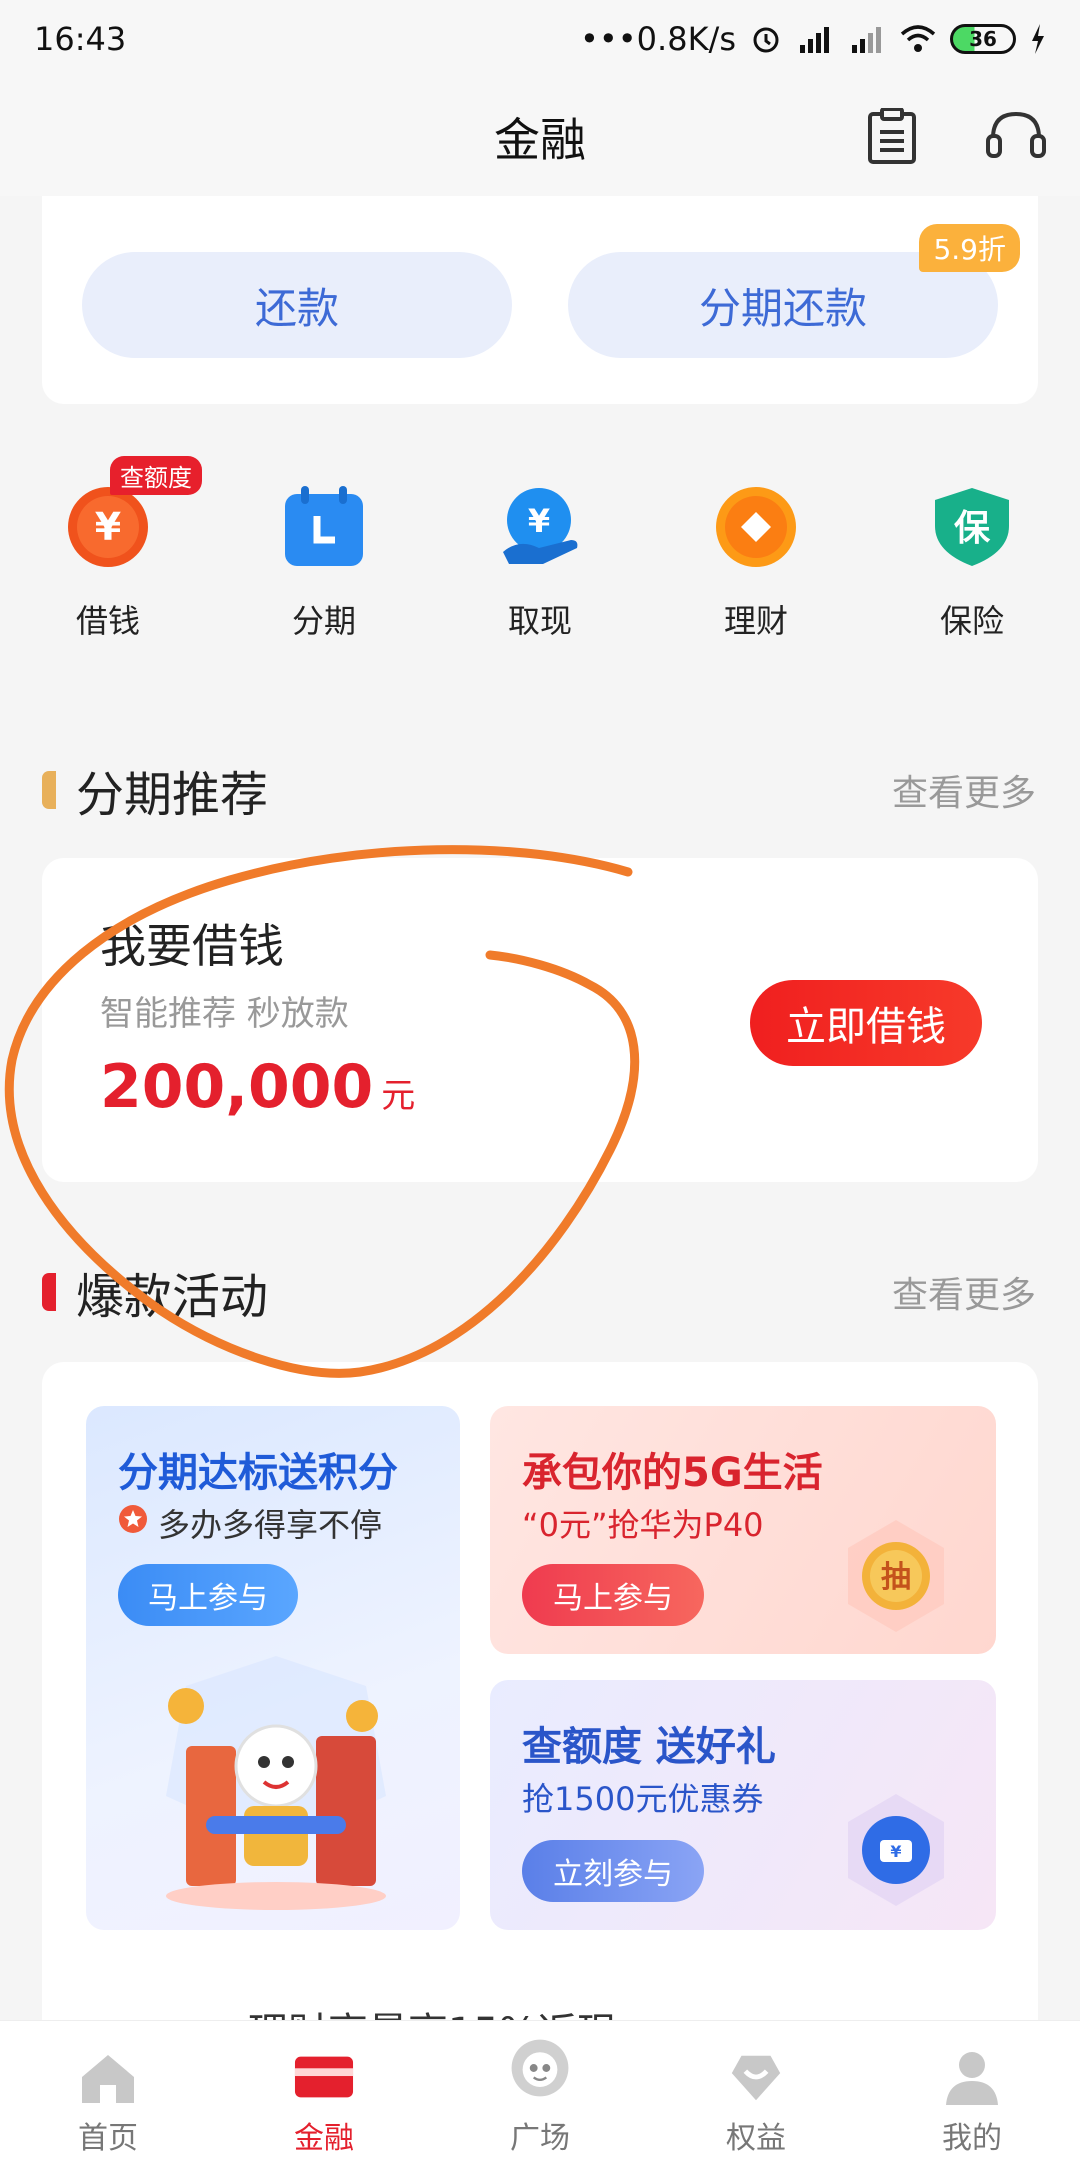 The height and width of the screenshot is (2160, 1080). Describe the element at coordinates (658, 39) in the screenshot. I see `network-speed: •••0.8K/s` at that location.